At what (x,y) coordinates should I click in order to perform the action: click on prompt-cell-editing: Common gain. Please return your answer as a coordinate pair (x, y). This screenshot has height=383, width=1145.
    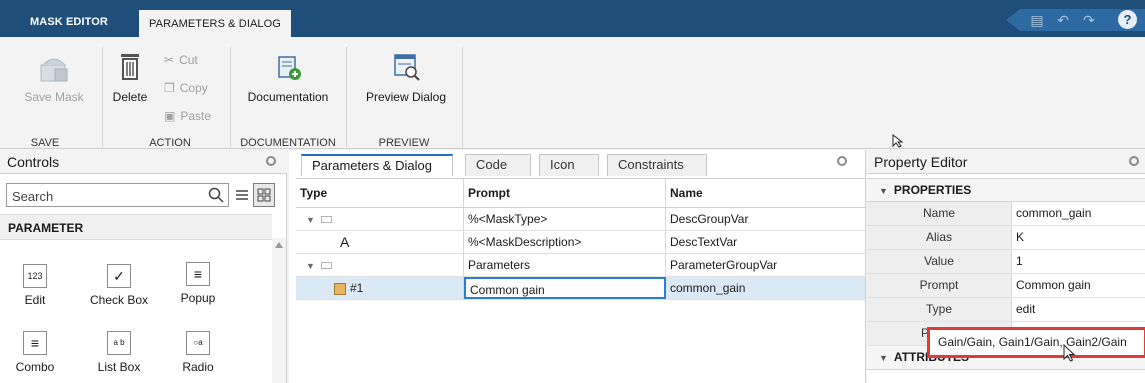
    Looking at the image, I should click on (565, 288).